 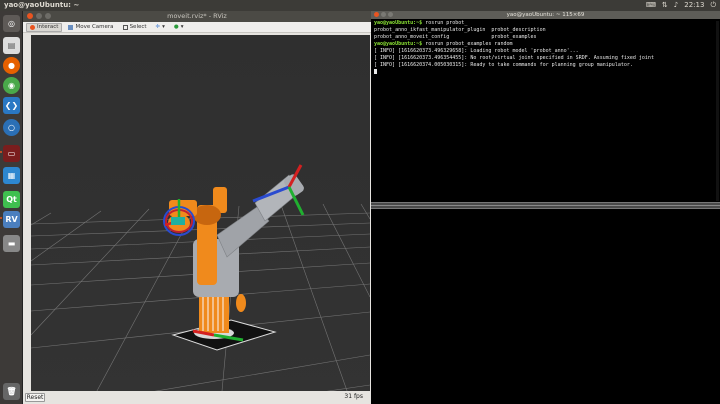 I want to click on text-cursor, so click(x=375, y=71).